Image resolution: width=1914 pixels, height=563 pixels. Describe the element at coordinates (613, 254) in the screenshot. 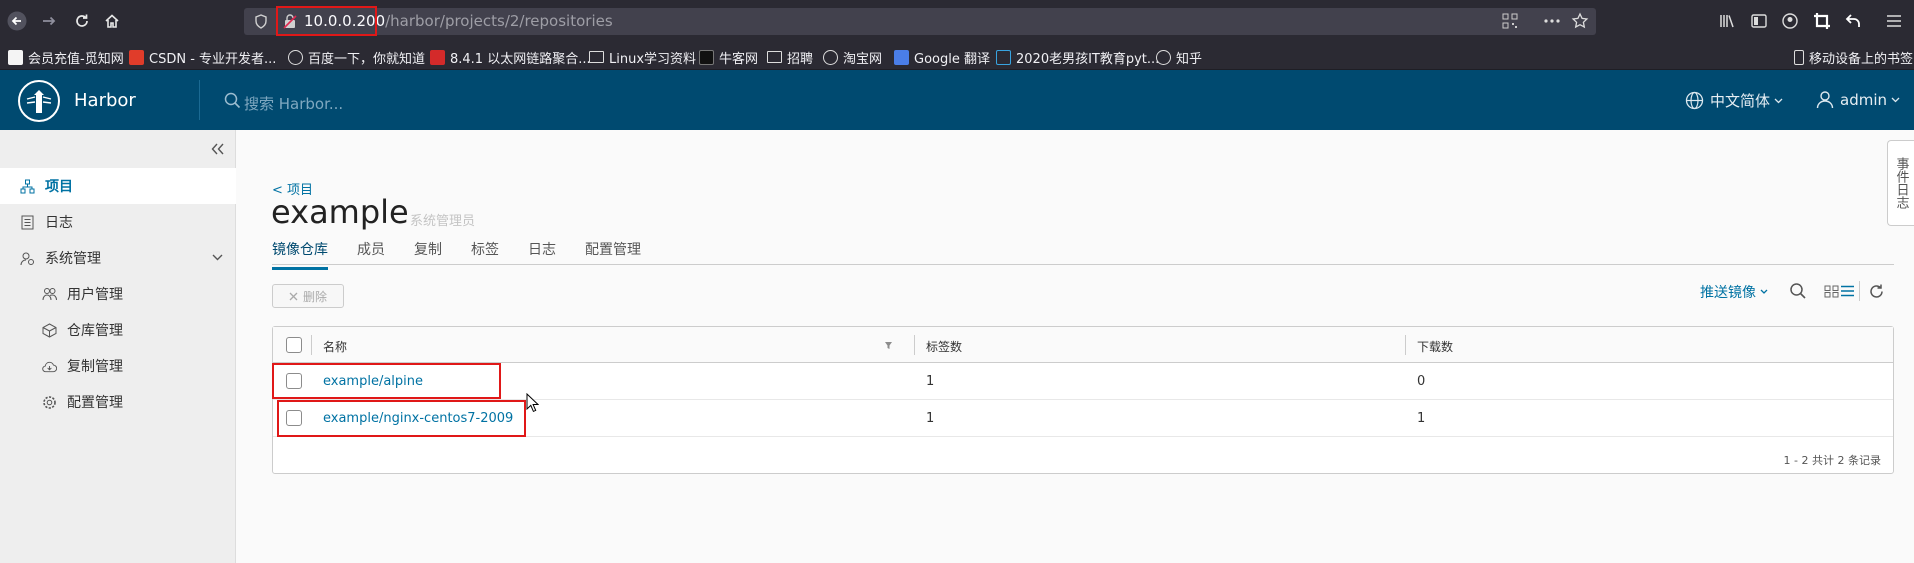

I see `tab-configuration: 配置管理` at that location.